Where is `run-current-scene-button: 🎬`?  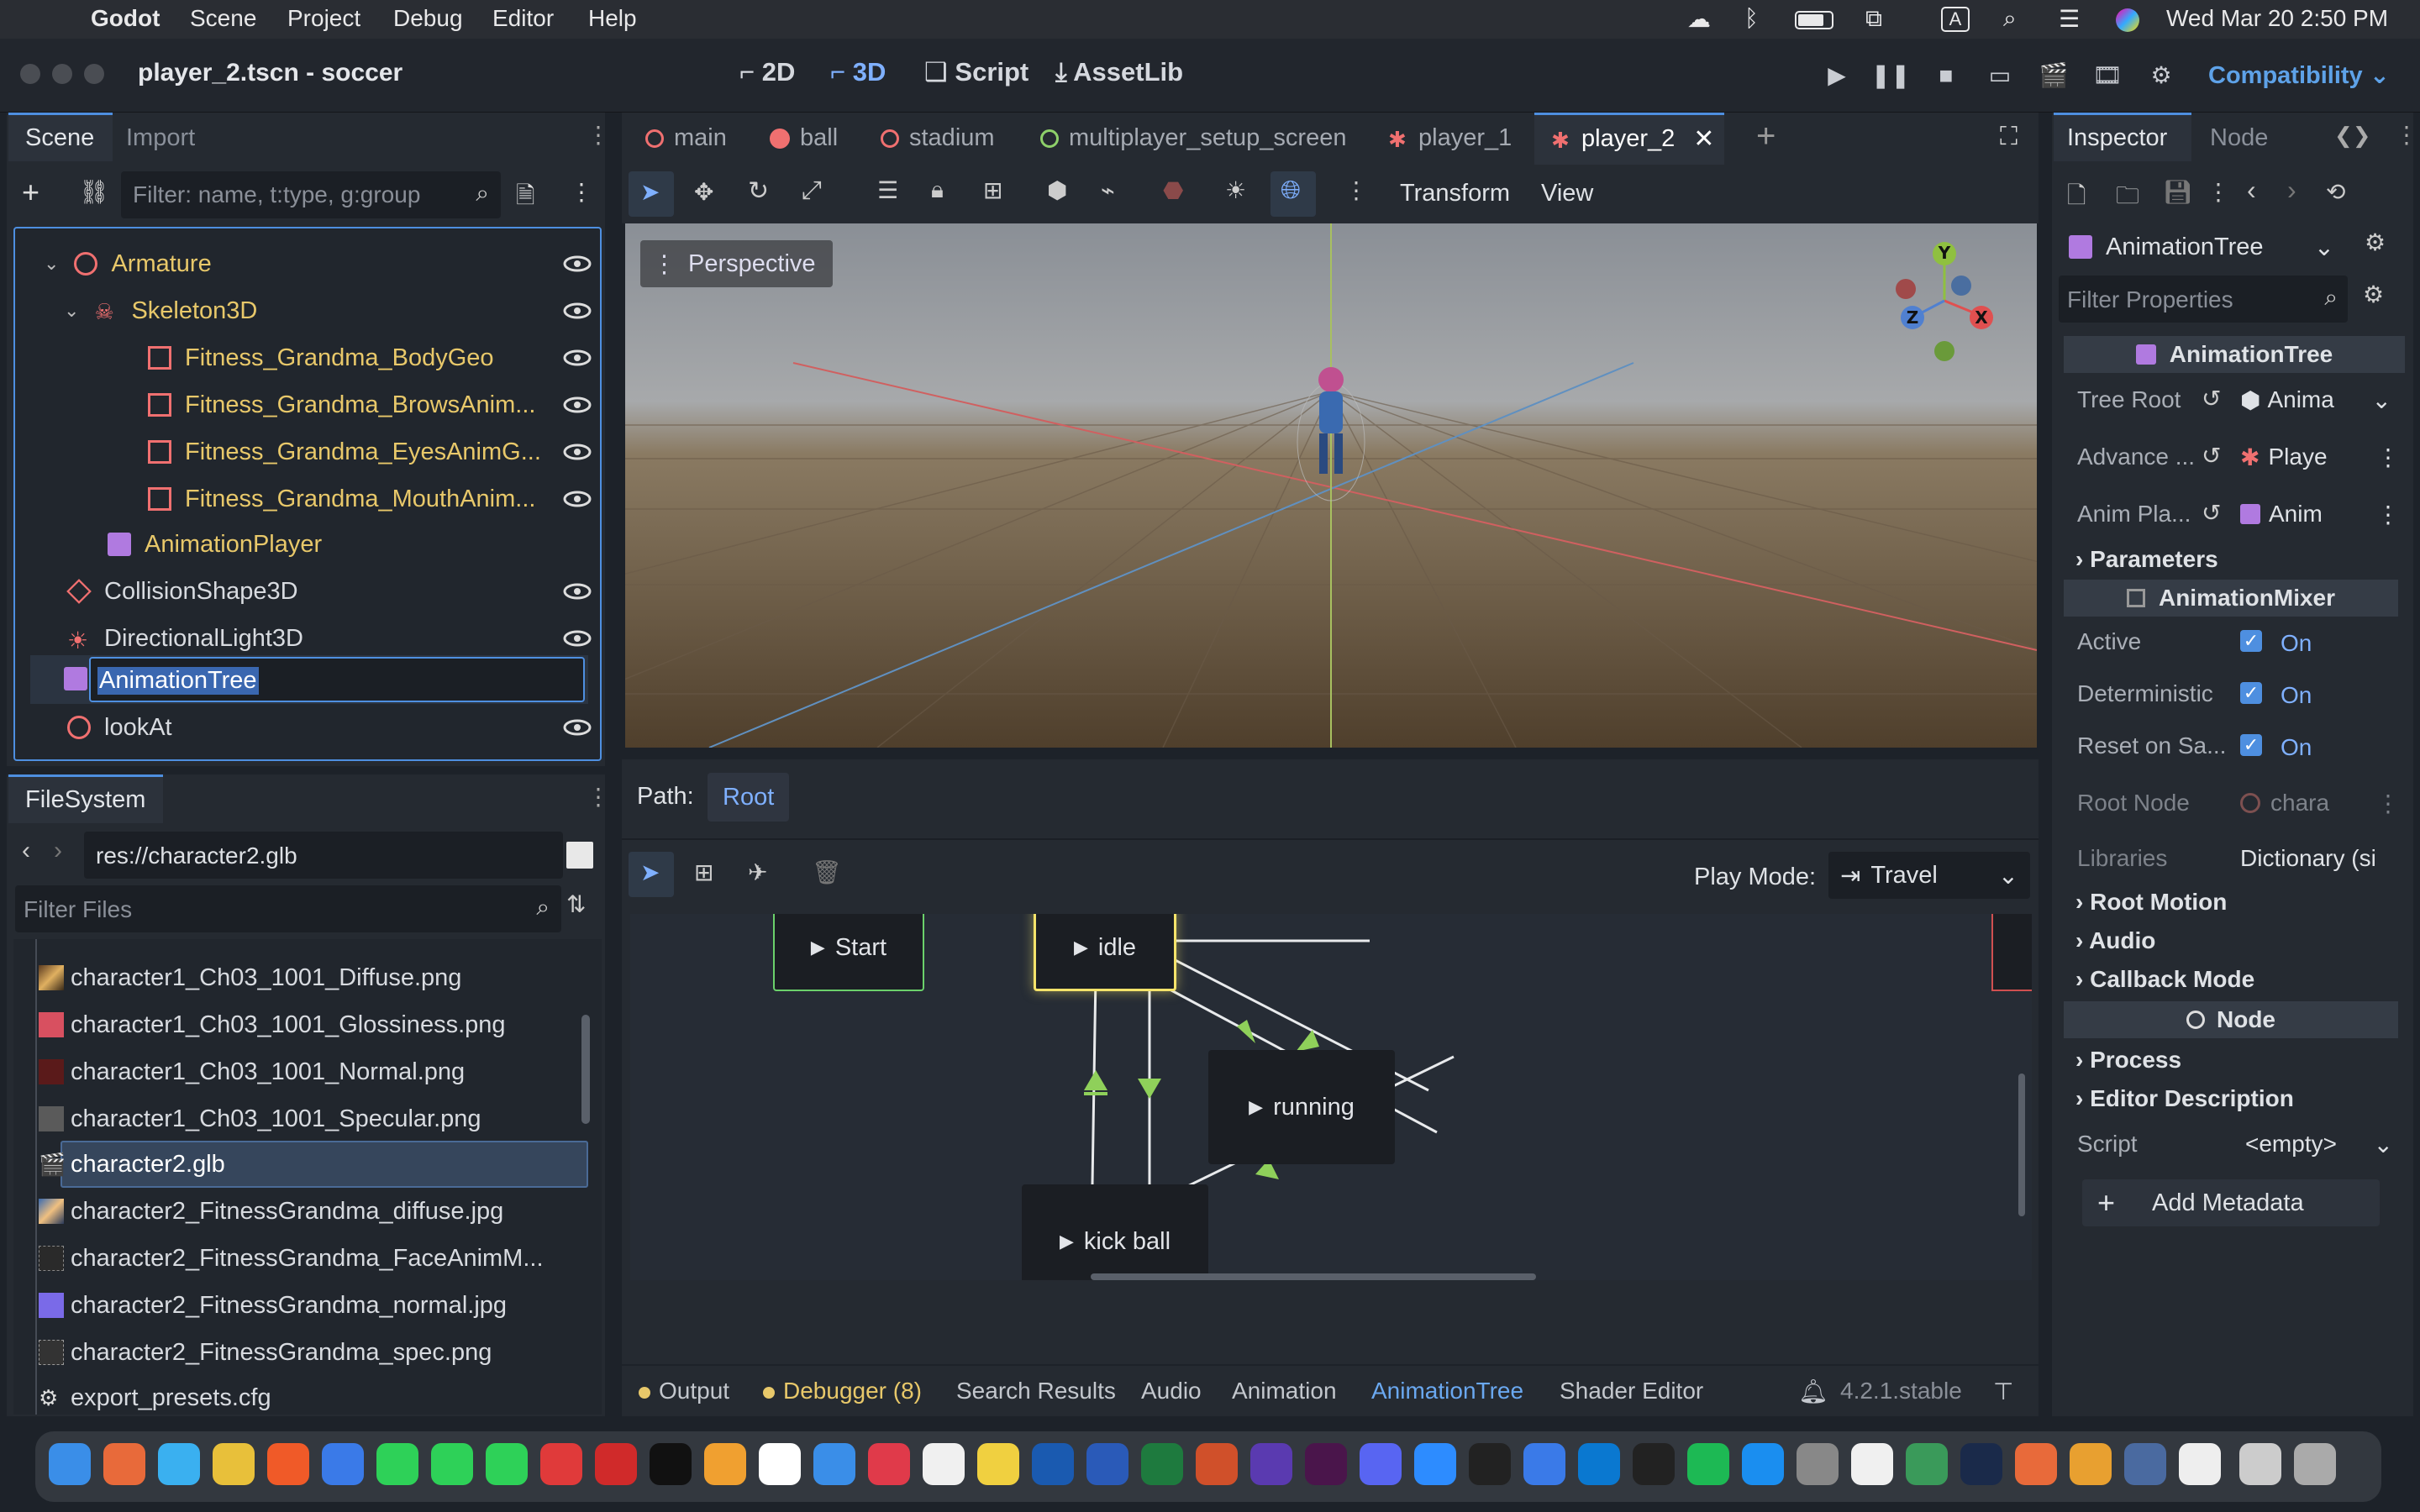 run-current-scene-button: 🎬 is located at coordinates (2053, 75).